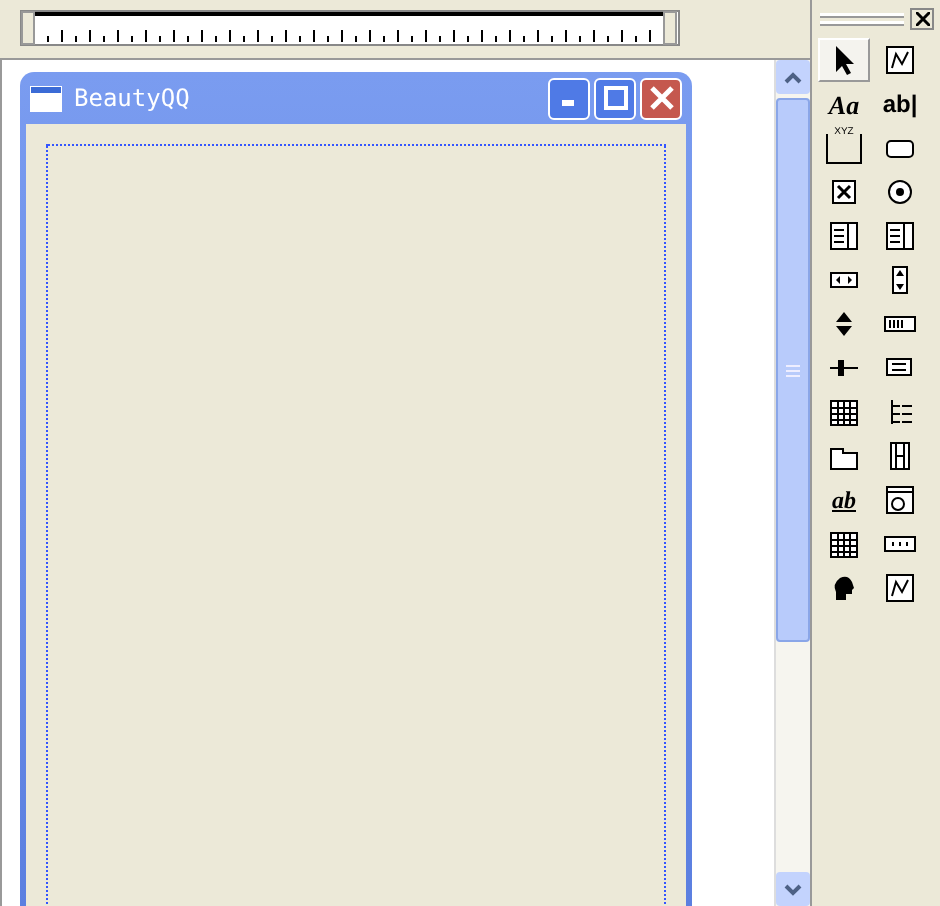 The height and width of the screenshot is (906, 940). Describe the element at coordinates (844, 192) in the screenshot. I see `x-square-icon` at that location.